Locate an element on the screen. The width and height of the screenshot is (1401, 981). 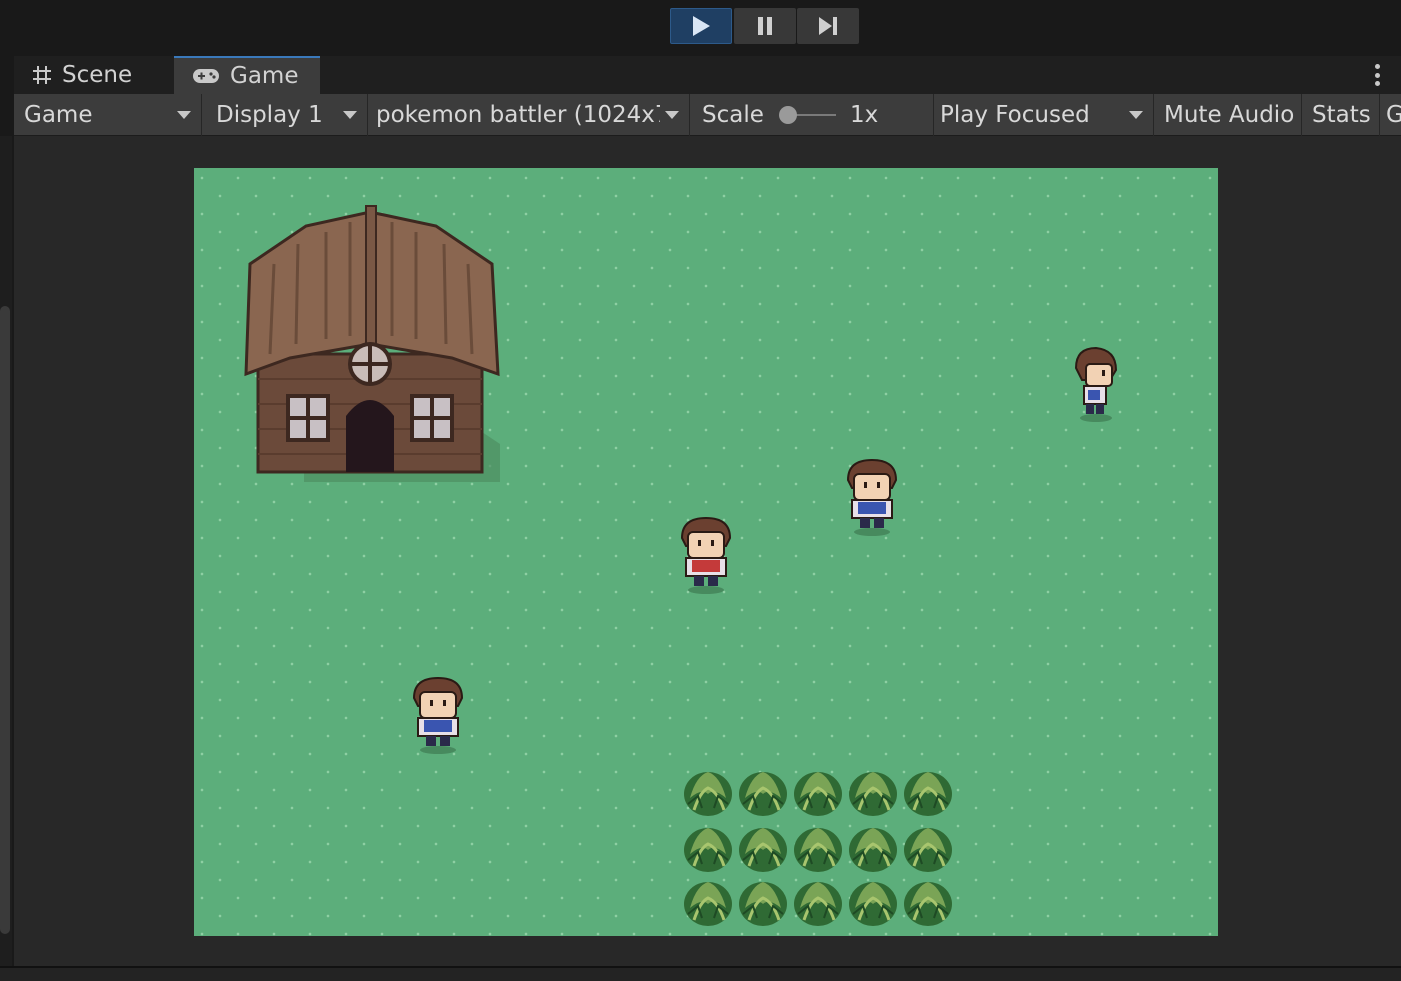
mute-audio-toggle: Mute Audio is located at coordinates (1228, 115).